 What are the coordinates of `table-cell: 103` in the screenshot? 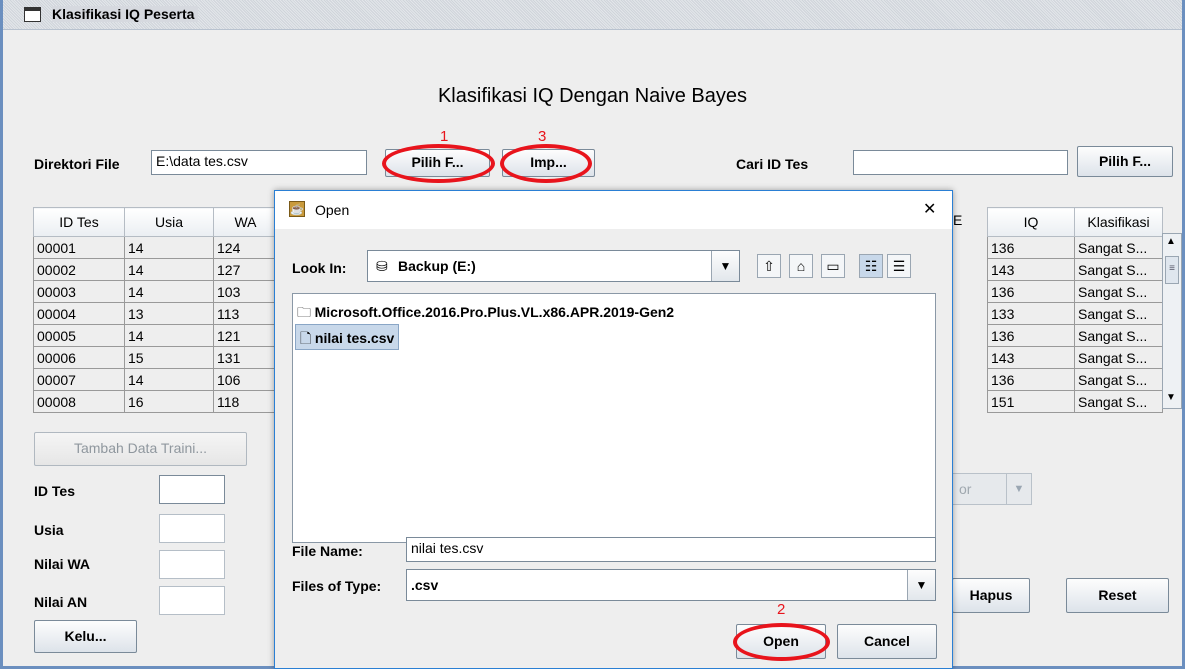 It's located at (245, 291).